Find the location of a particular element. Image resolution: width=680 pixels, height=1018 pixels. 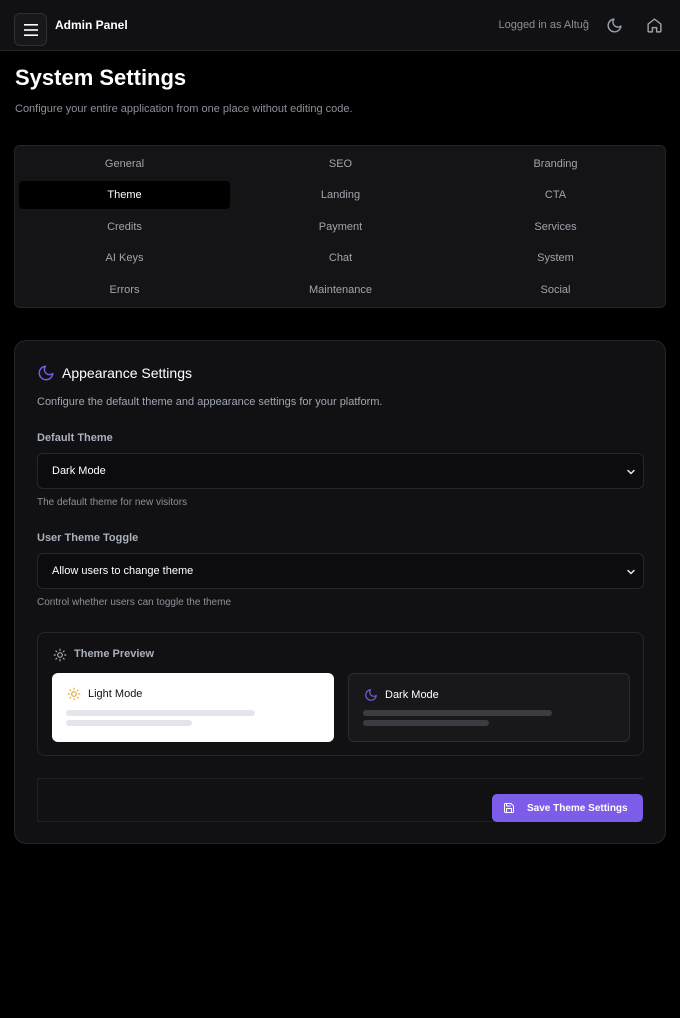

tab-credits: Credits is located at coordinates (124, 227).